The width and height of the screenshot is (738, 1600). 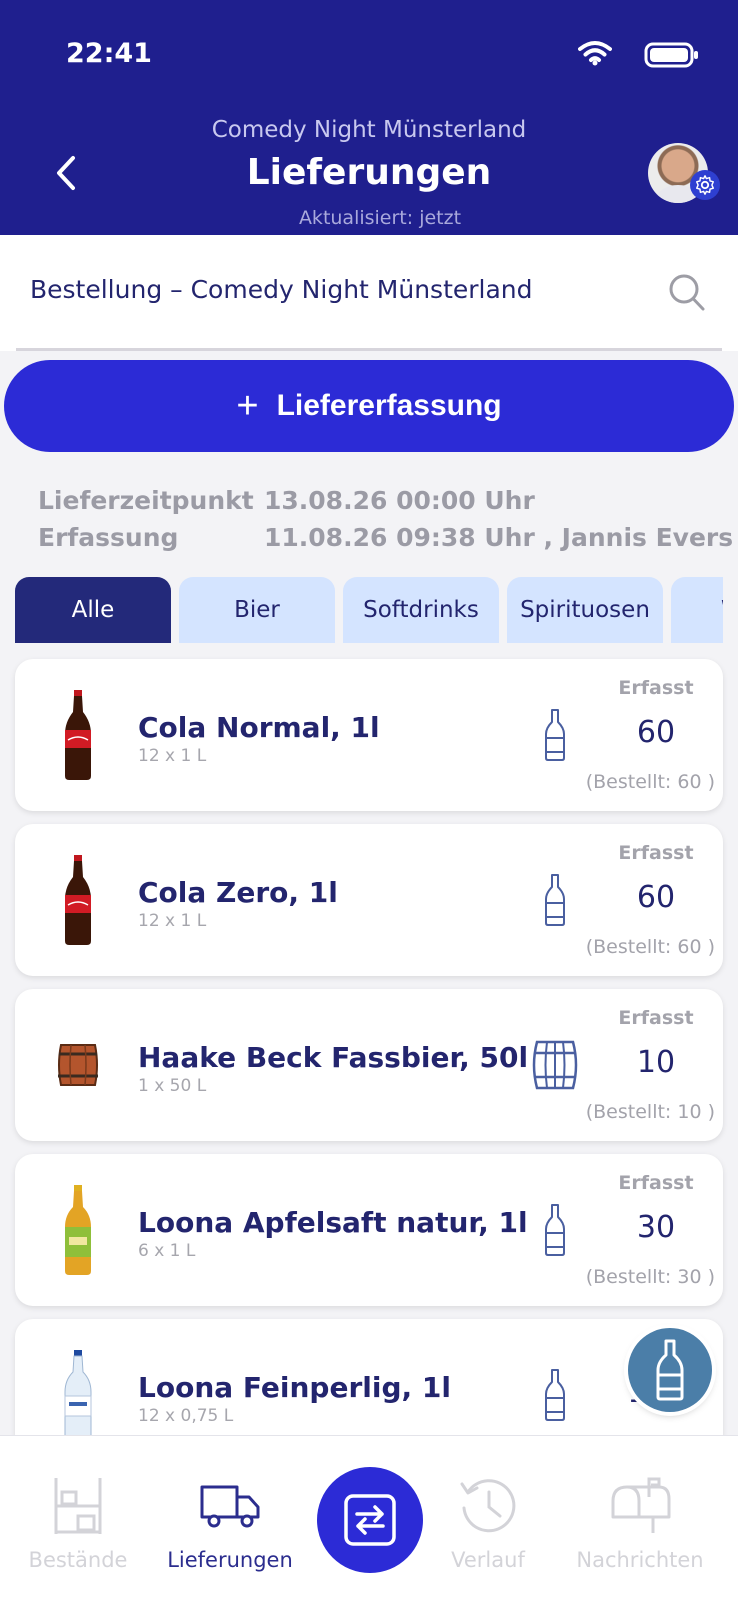 I want to click on search-icon, so click(x=687, y=293).